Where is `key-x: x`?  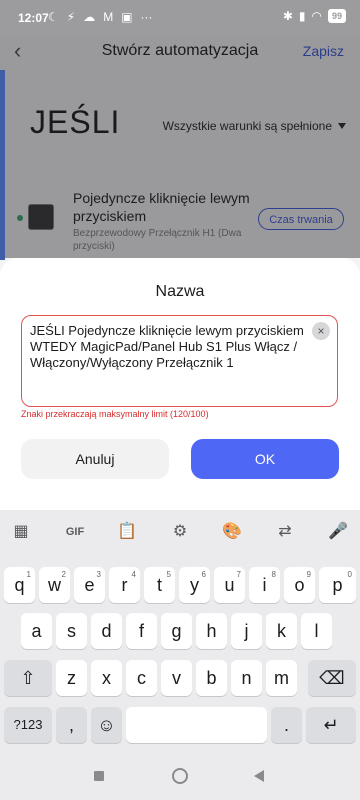
key-x: x is located at coordinates (106, 678).